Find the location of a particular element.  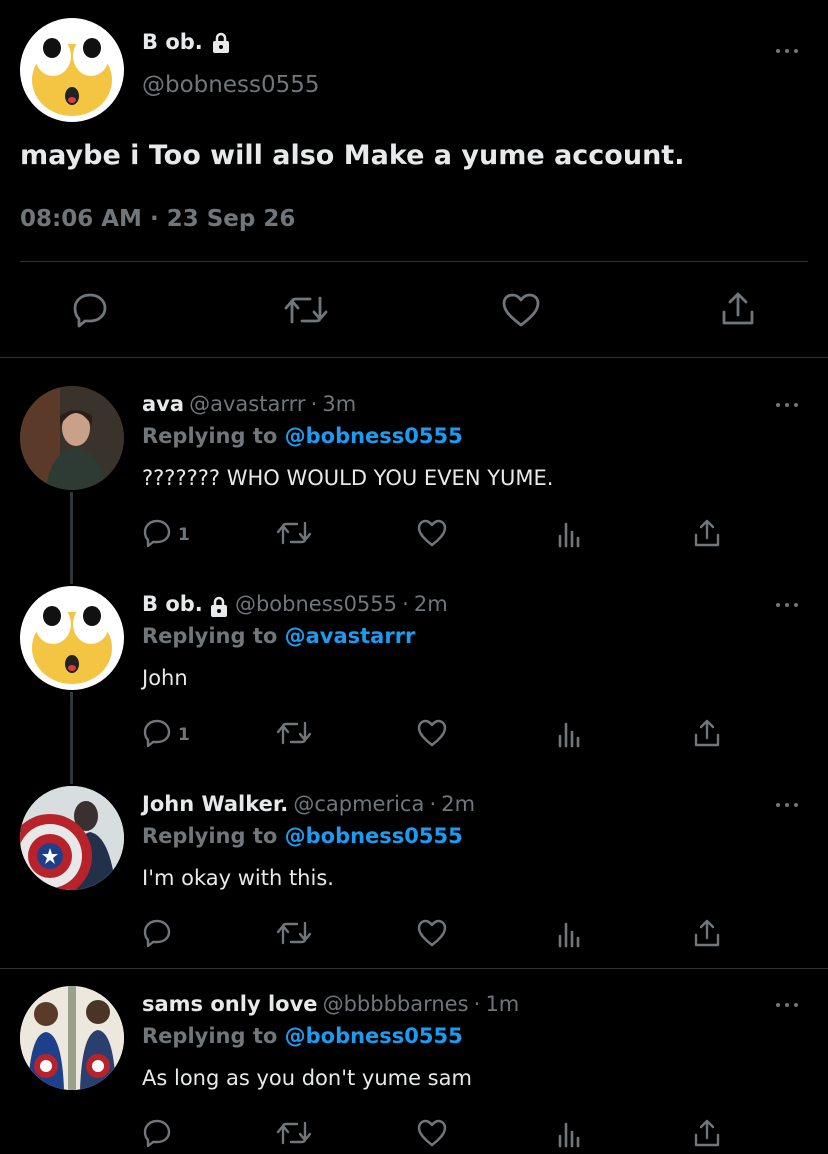

tweet-timestamp: 08:06 AM · 23 Sep 26 is located at coordinates (157, 219).